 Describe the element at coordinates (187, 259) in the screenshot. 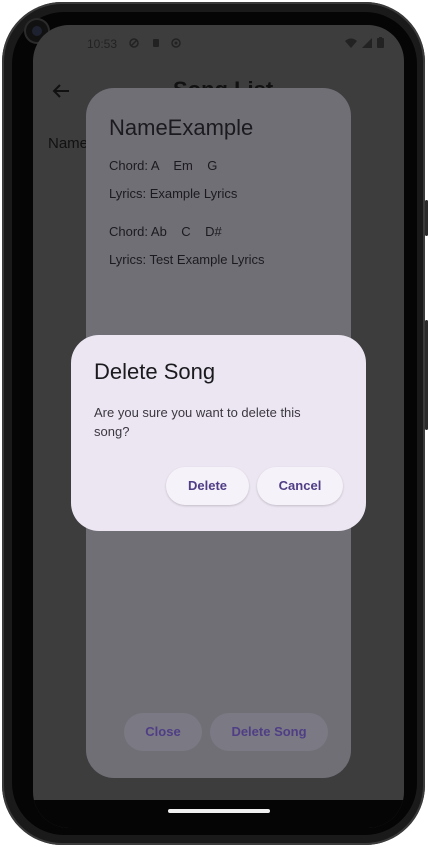

I see `lyrics-line: Lyrics: Test Example Lyrics` at that location.